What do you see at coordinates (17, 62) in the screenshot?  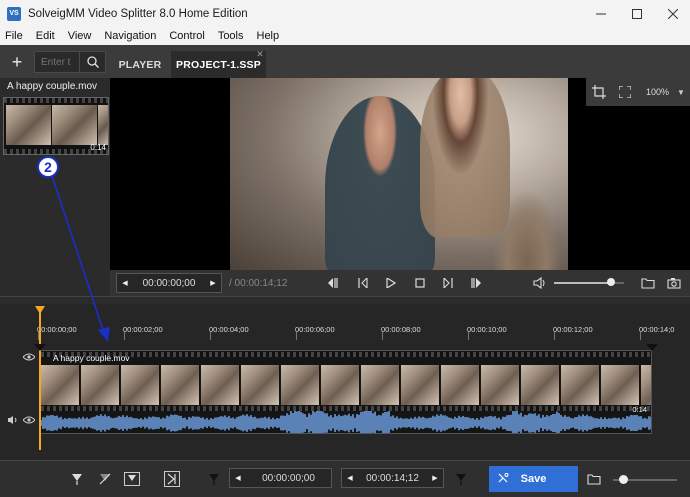 I see `add-media-button: +` at bounding box center [17, 62].